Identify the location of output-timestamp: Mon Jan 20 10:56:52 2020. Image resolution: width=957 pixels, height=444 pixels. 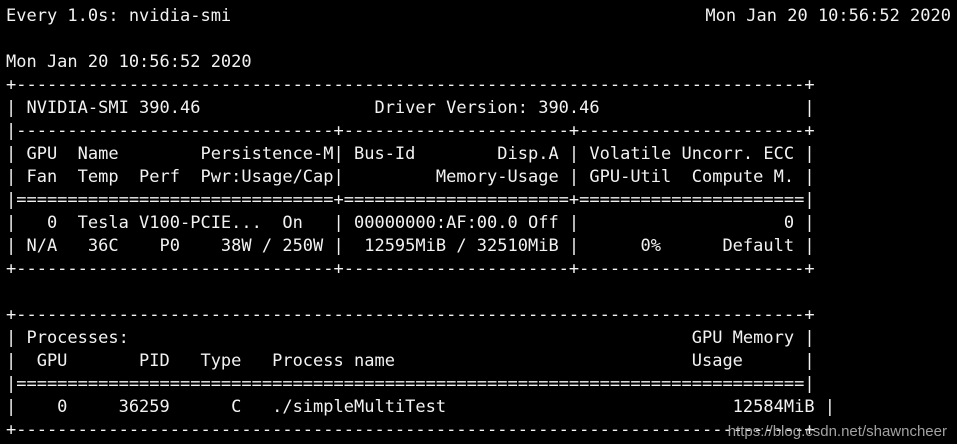
(129, 62).